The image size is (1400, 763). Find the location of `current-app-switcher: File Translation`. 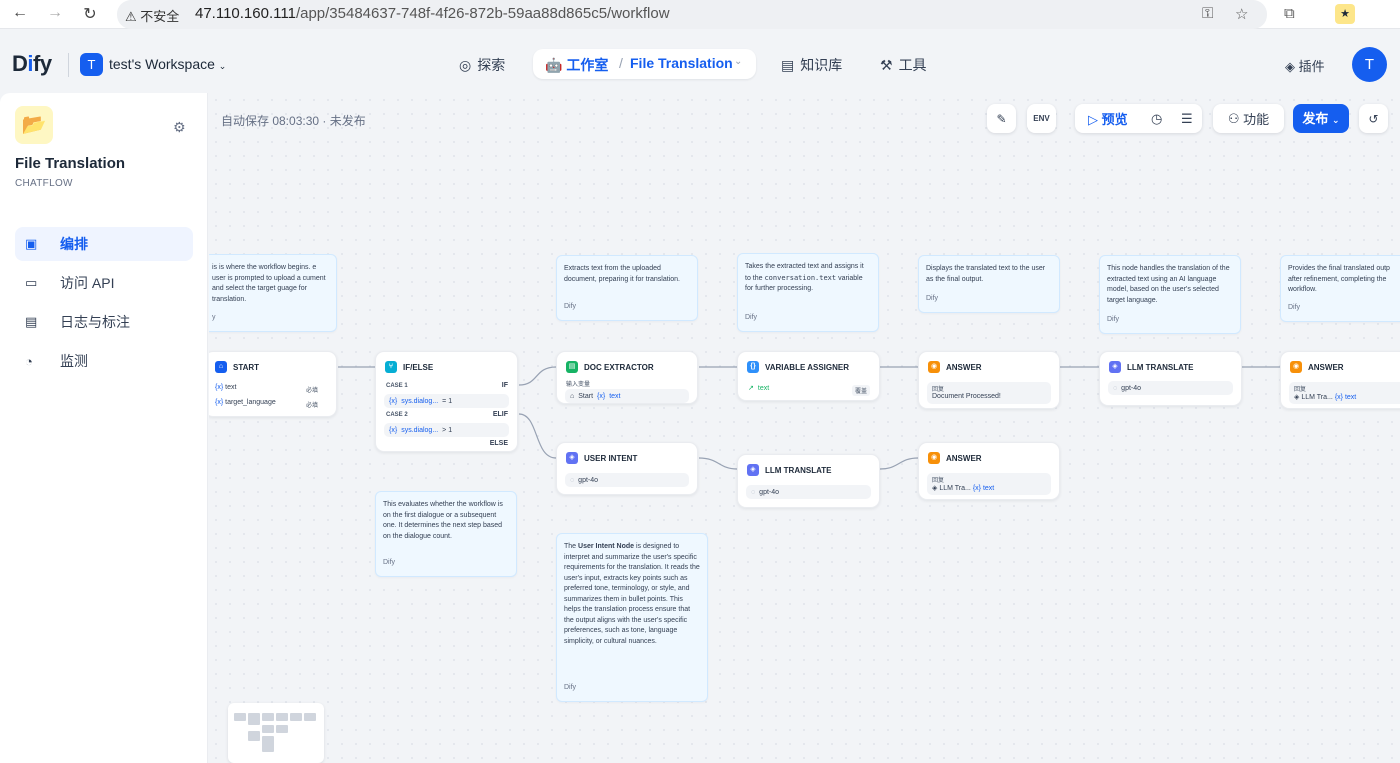

current-app-switcher: File Translation is located at coordinates (681, 63).